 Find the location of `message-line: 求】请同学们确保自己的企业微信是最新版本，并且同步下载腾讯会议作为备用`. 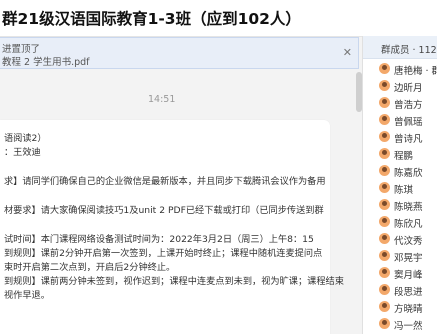

message-line: 求】请同学们确保自己的企业微信是最新版本，并且同步下载腾讯会议作为备用 is located at coordinates (165, 181).